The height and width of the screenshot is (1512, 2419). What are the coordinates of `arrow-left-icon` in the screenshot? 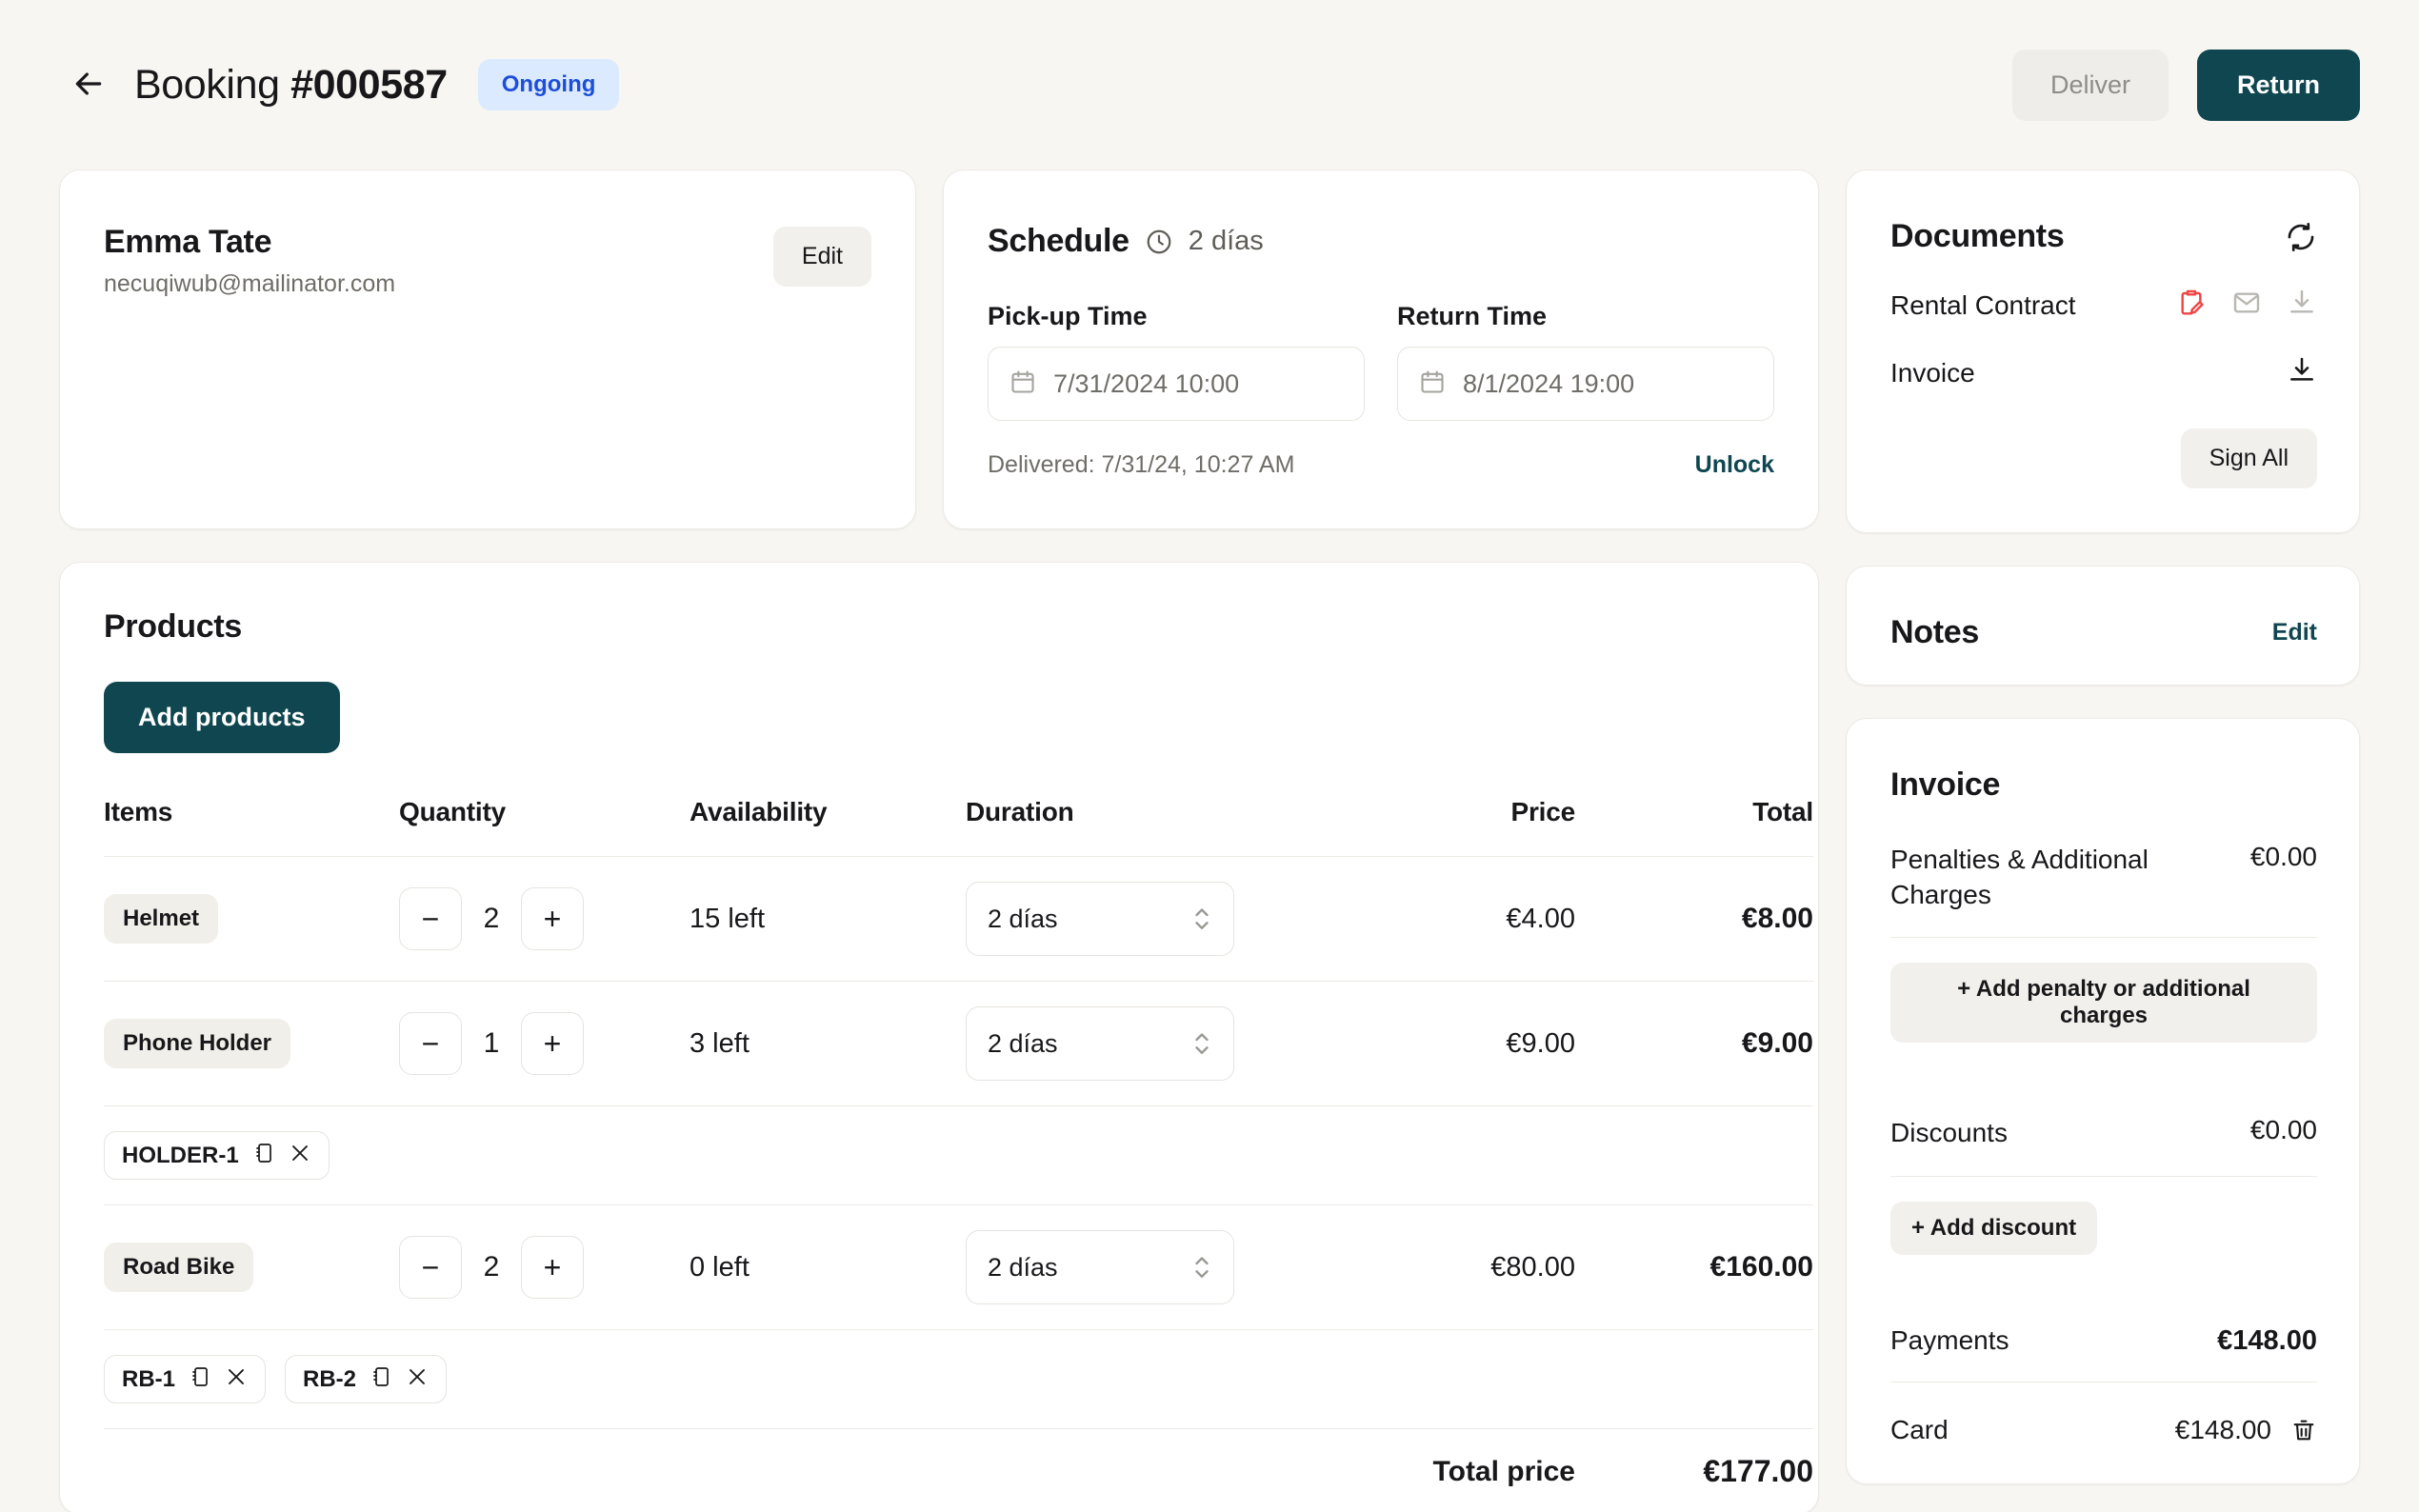 It's located at (89, 85).